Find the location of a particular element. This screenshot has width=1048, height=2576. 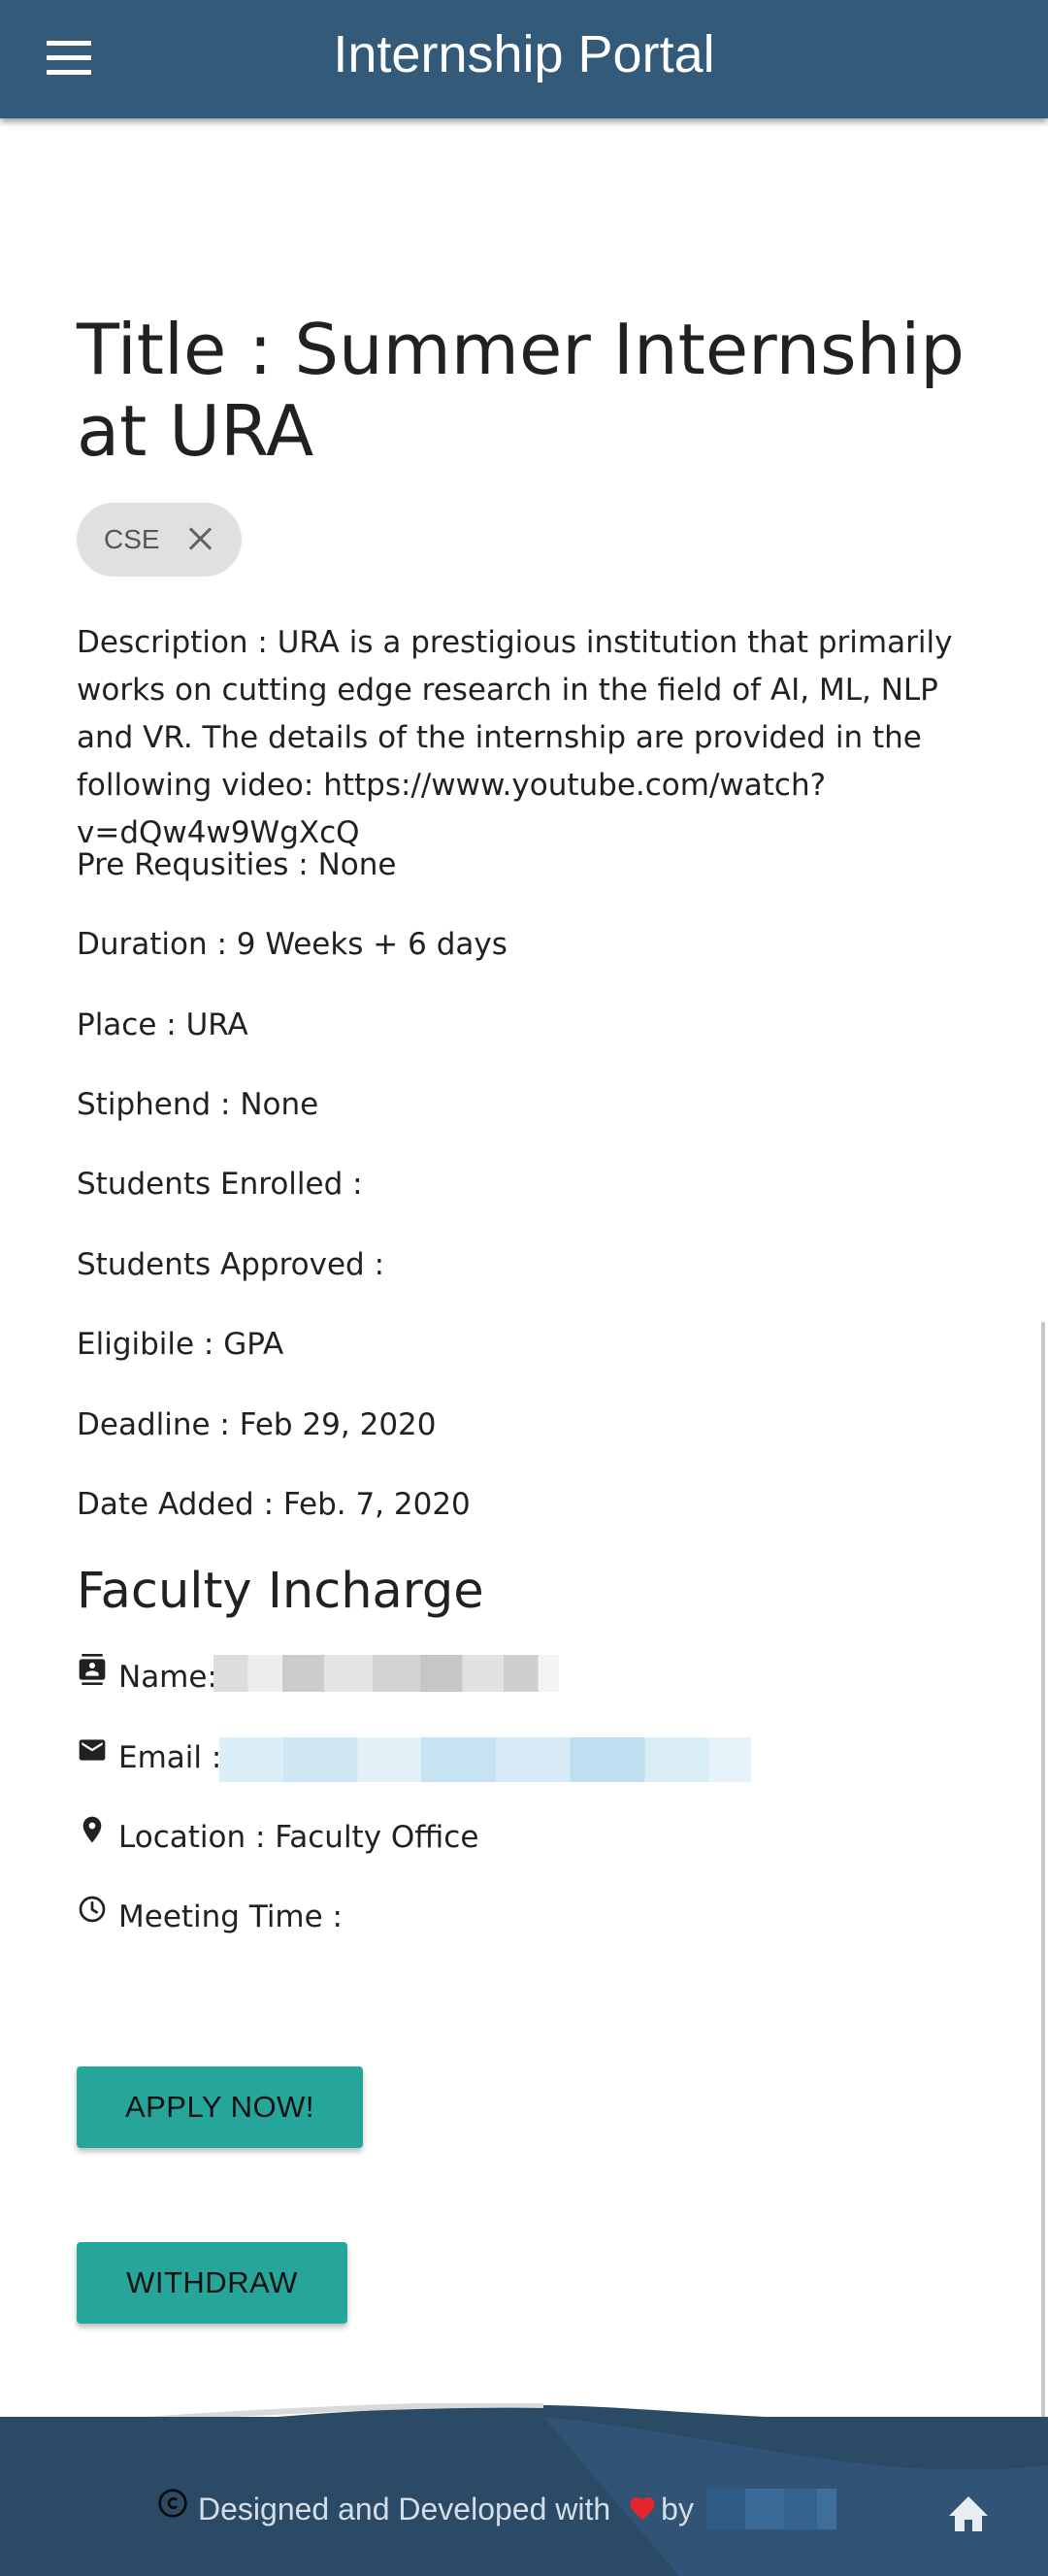

location-pin-icon is located at coordinates (92, 1829).